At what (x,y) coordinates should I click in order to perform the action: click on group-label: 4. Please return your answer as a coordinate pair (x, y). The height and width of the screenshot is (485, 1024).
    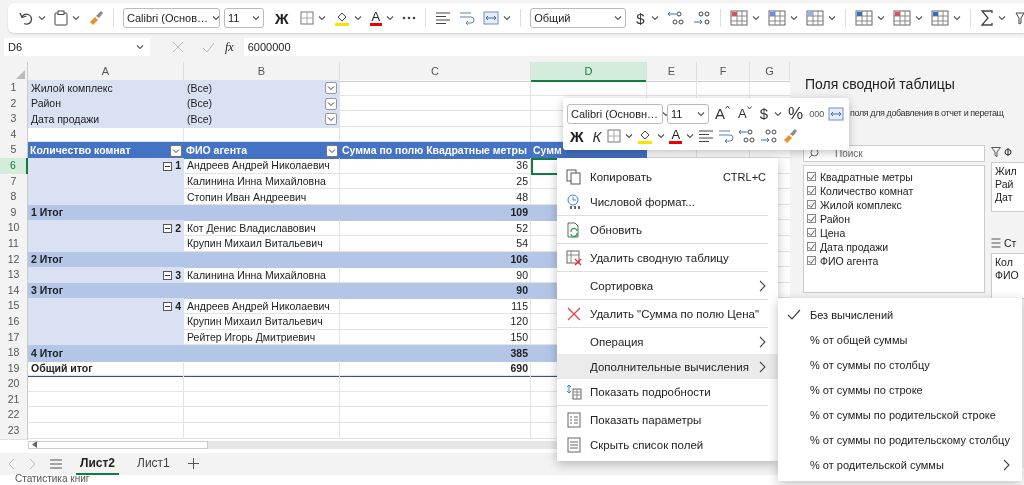
    Looking at the image, I should click on (178, 306).